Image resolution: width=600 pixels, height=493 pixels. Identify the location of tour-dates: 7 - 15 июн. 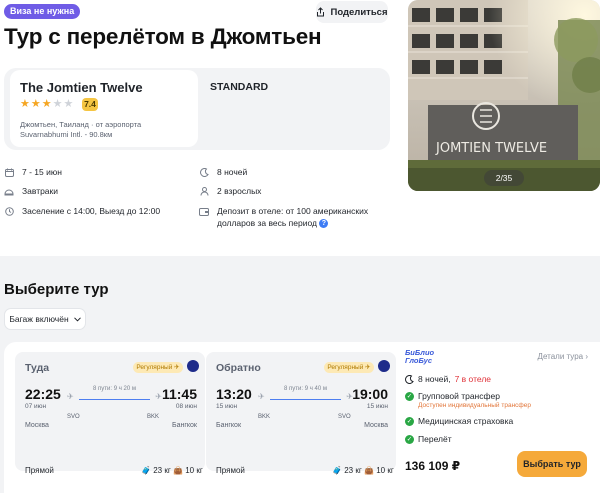
(33, 172).